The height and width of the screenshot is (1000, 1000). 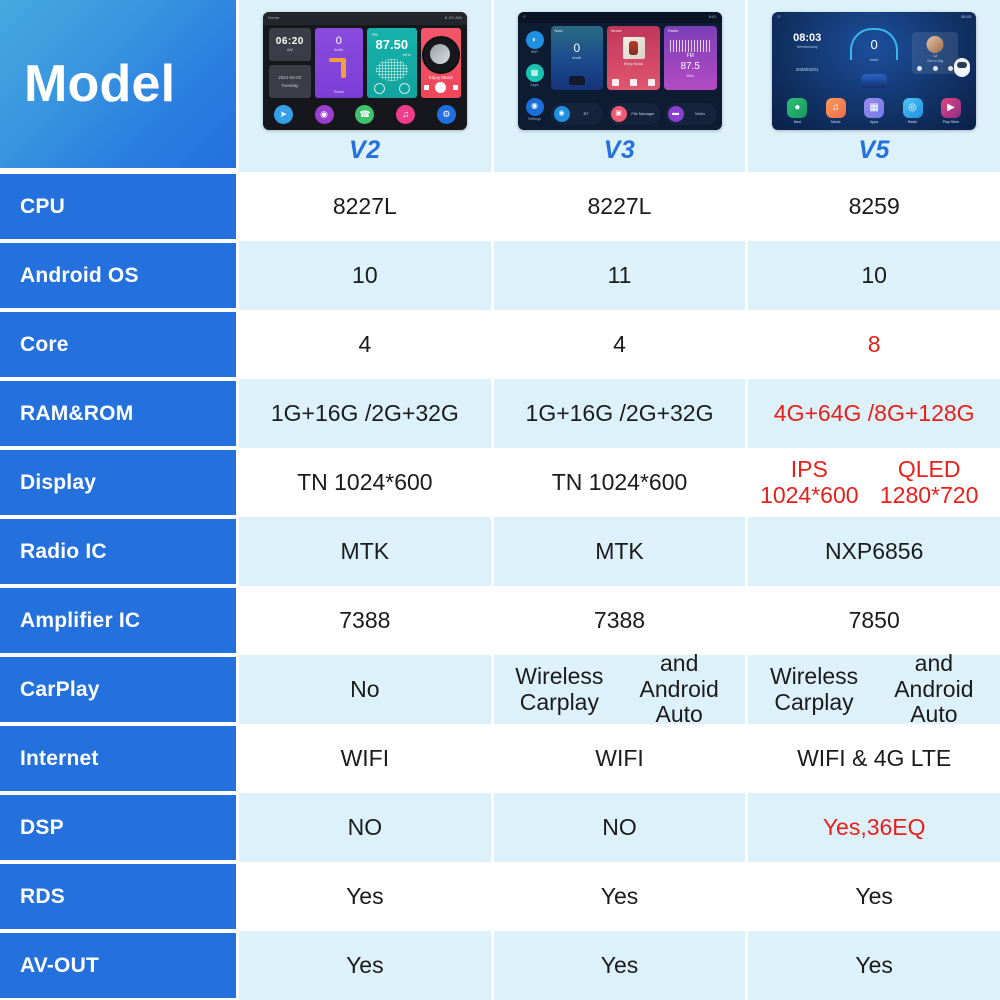 What do you see at coordinates (289, 50) in the screenshot?
I see `v2-clock-ampm: AM` at bounding box center [289, 50].